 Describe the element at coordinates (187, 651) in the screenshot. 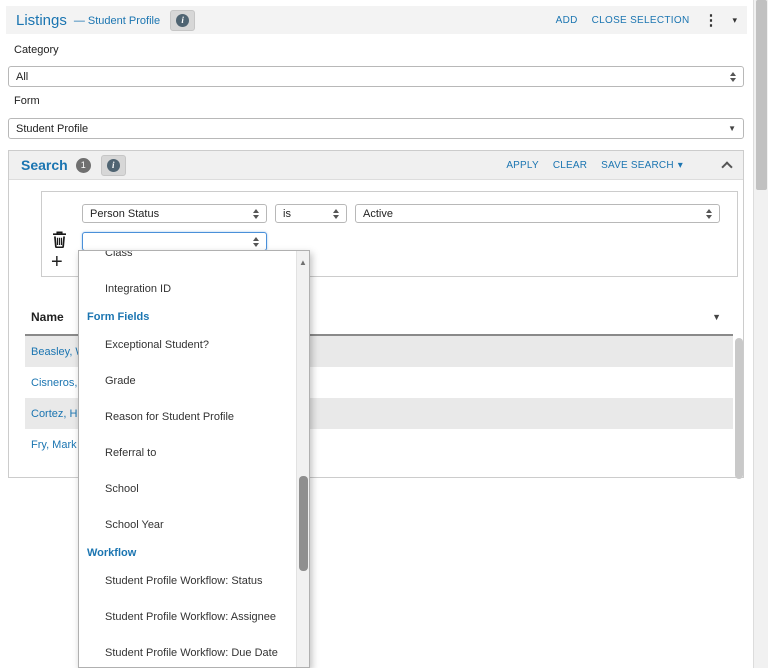

I see `dropdown-option: Student Profile Workflow: Due Date` at that location.